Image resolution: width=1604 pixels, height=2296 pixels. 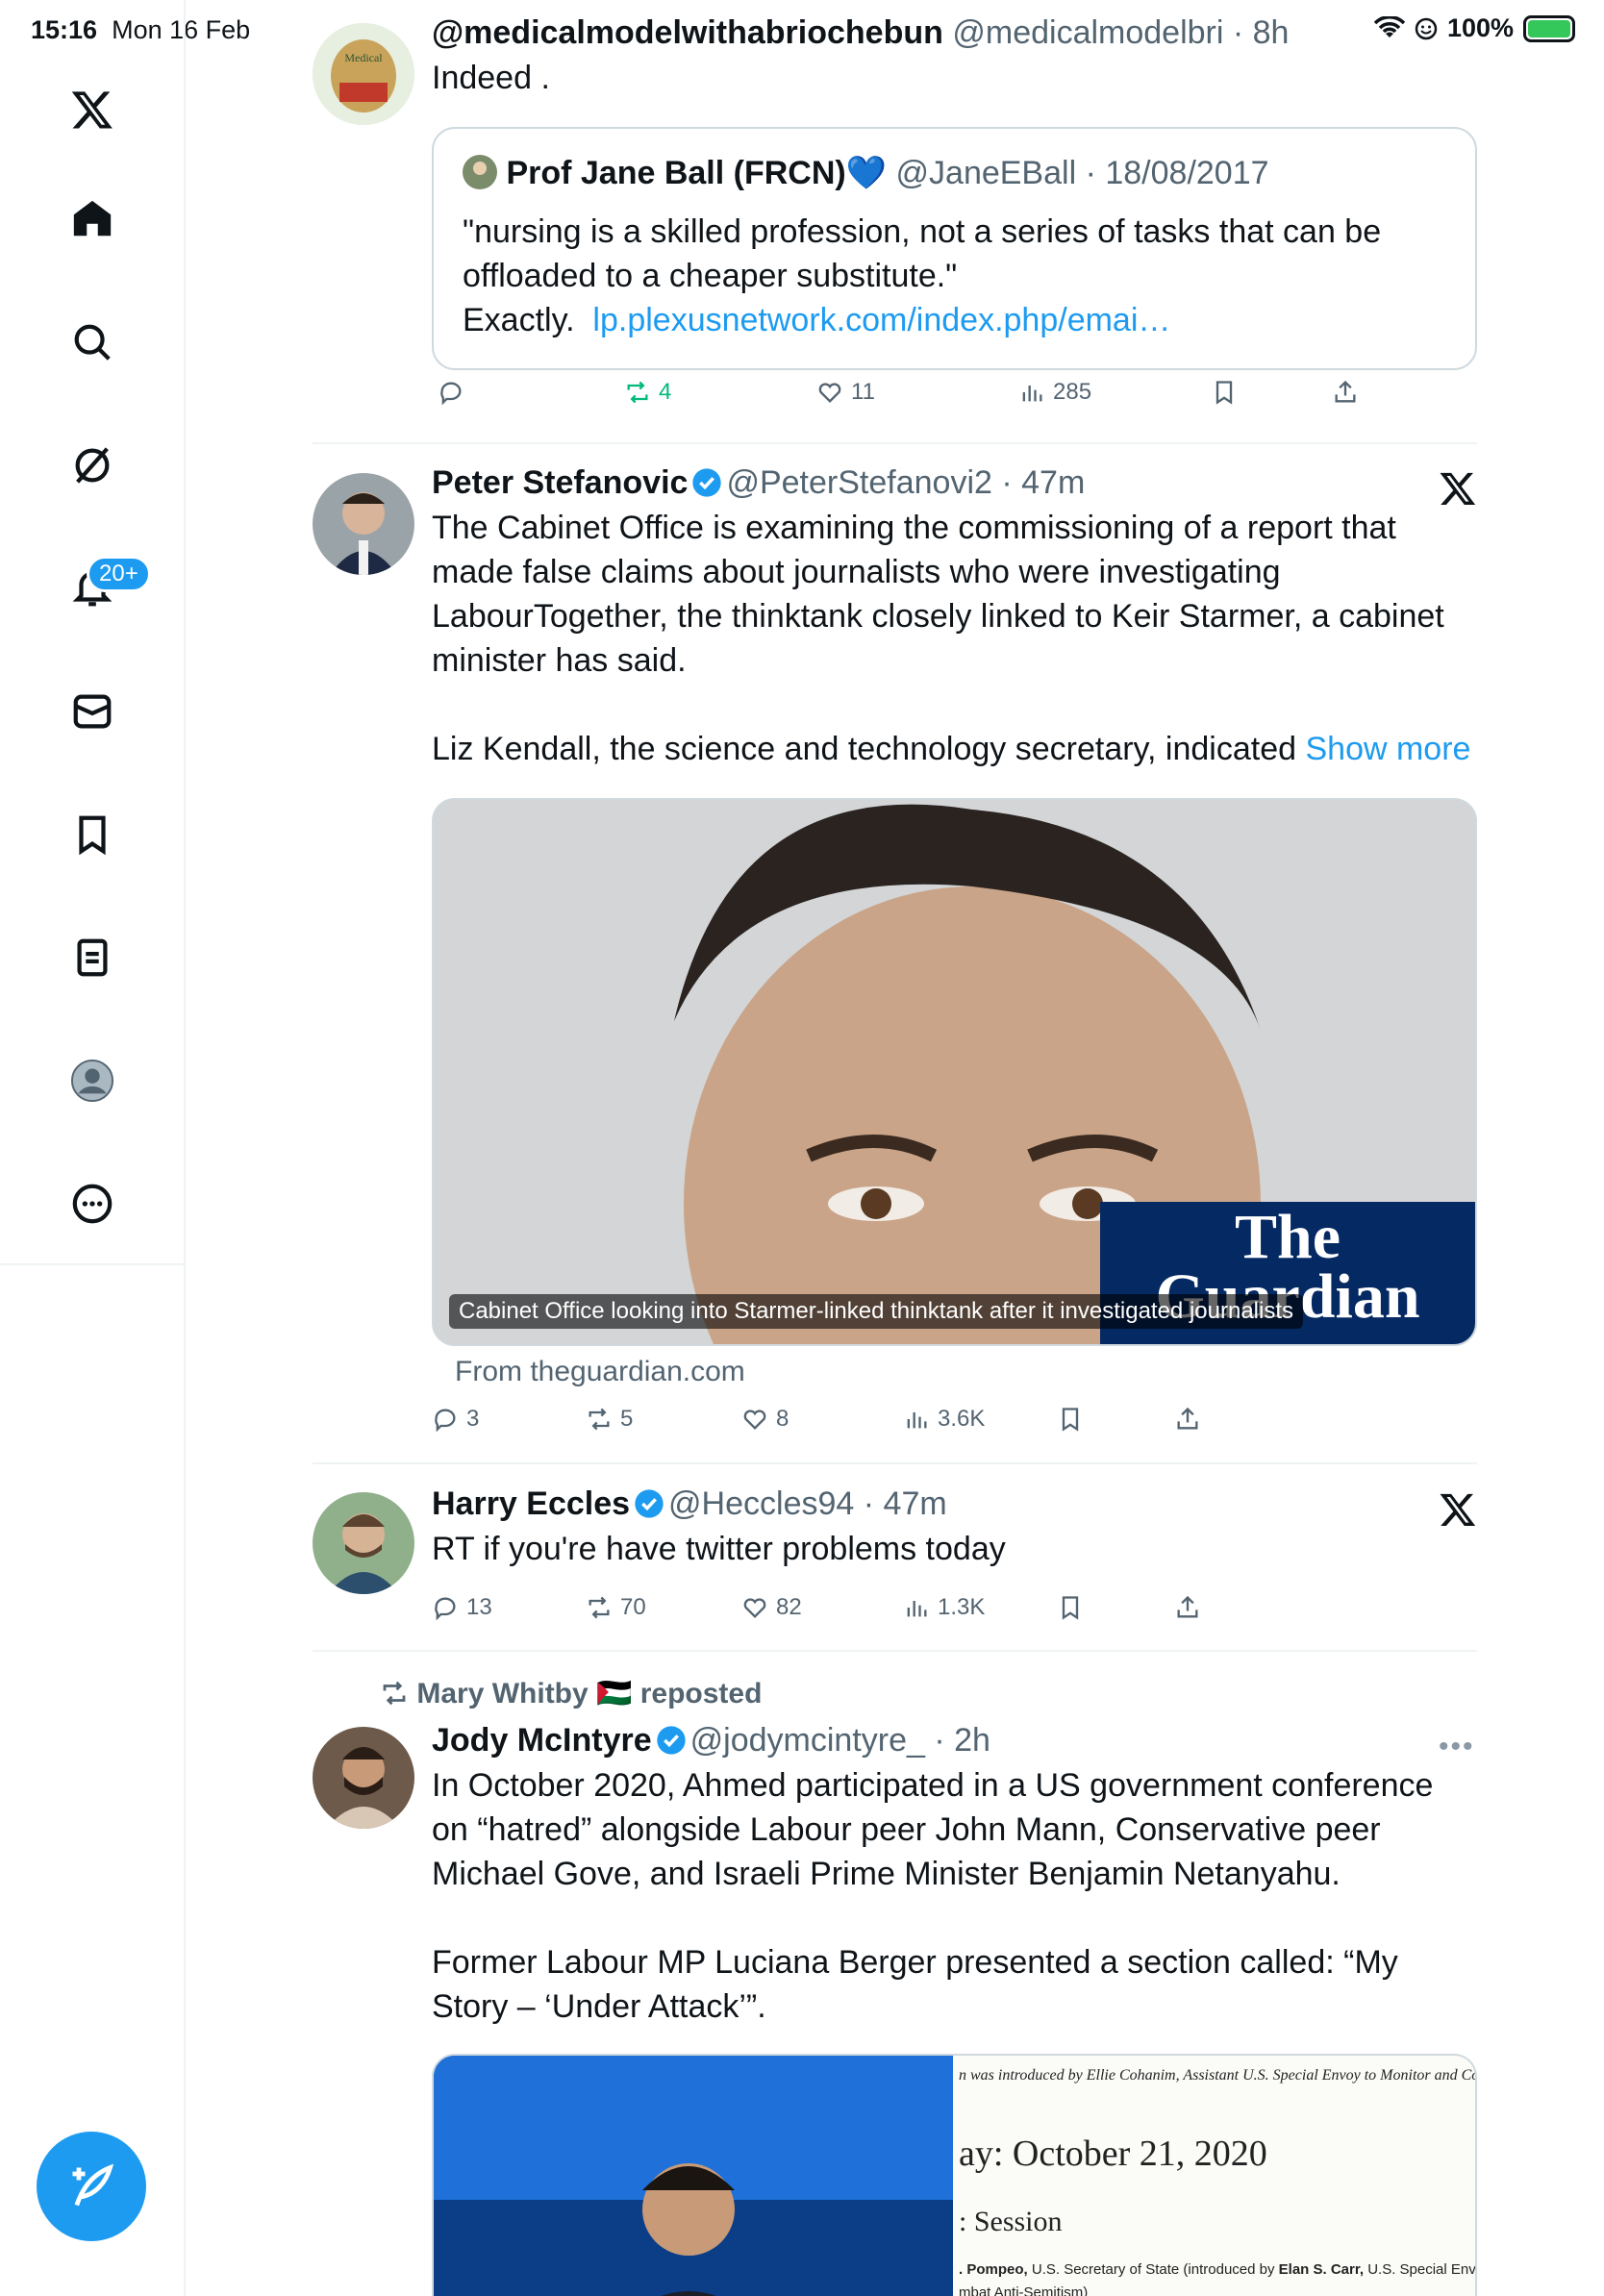 I want to click on more-menu-icon: •••, so click(x=1458, y=1747).